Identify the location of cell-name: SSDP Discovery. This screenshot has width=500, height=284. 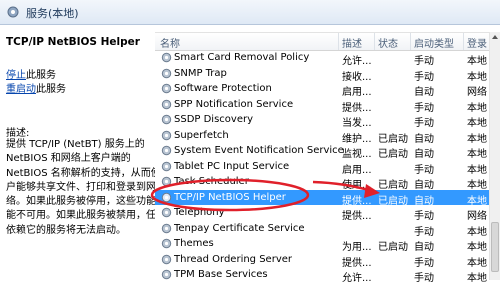
(214, 119).